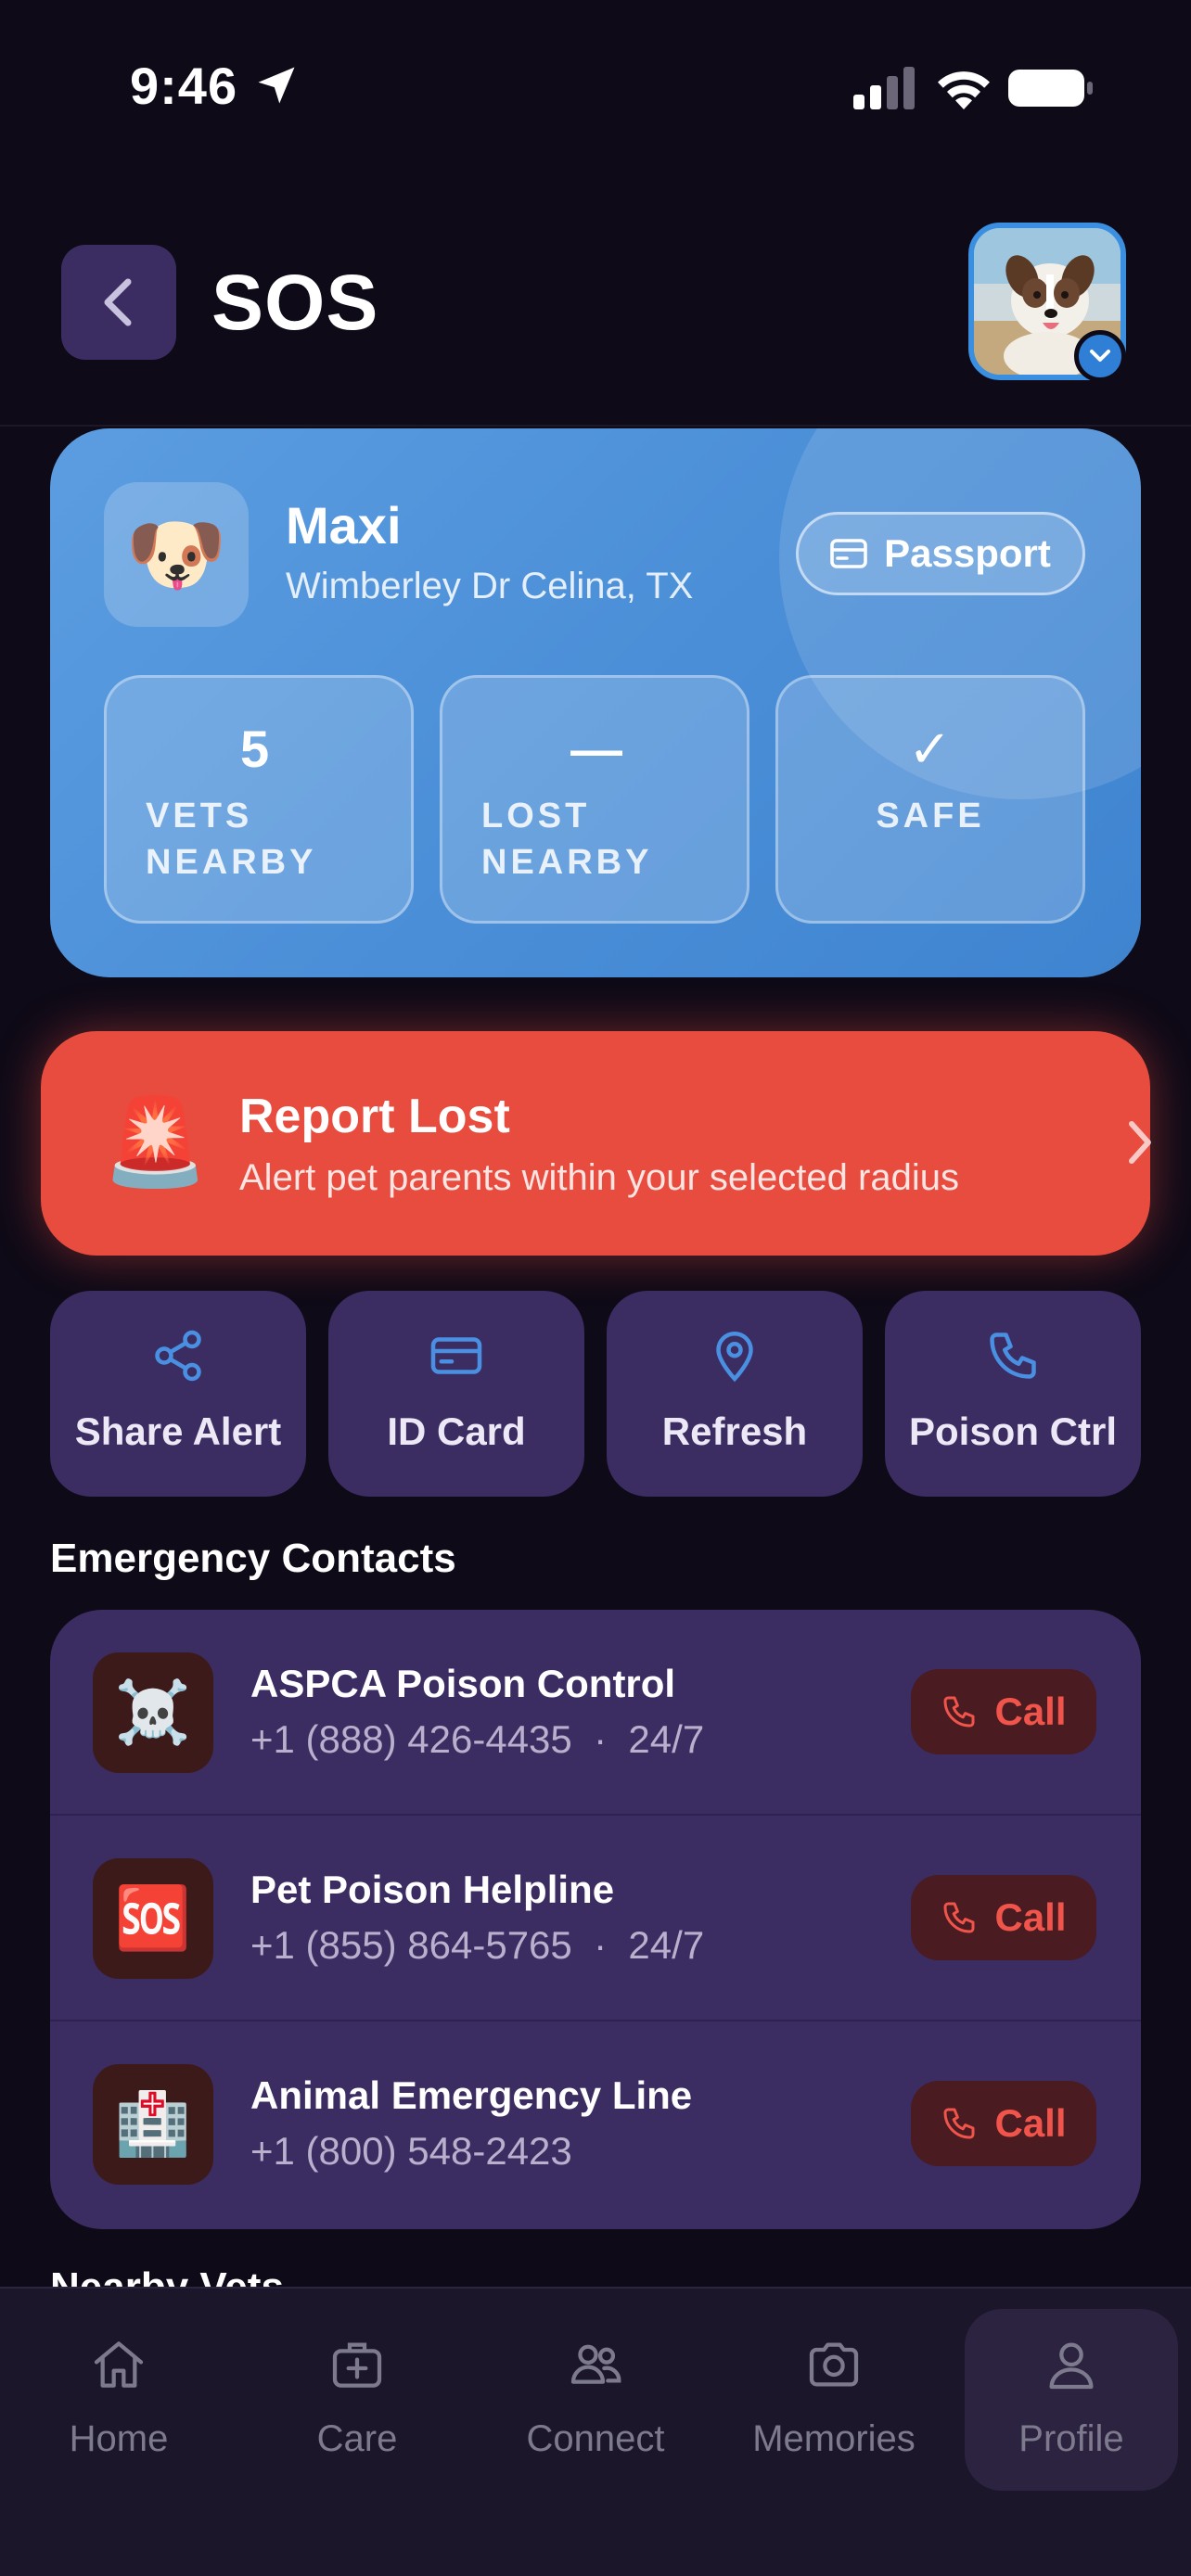 The height and width of the screenshot is (2576, 1191). I want to click on battery-icon, so click(1050, 89).